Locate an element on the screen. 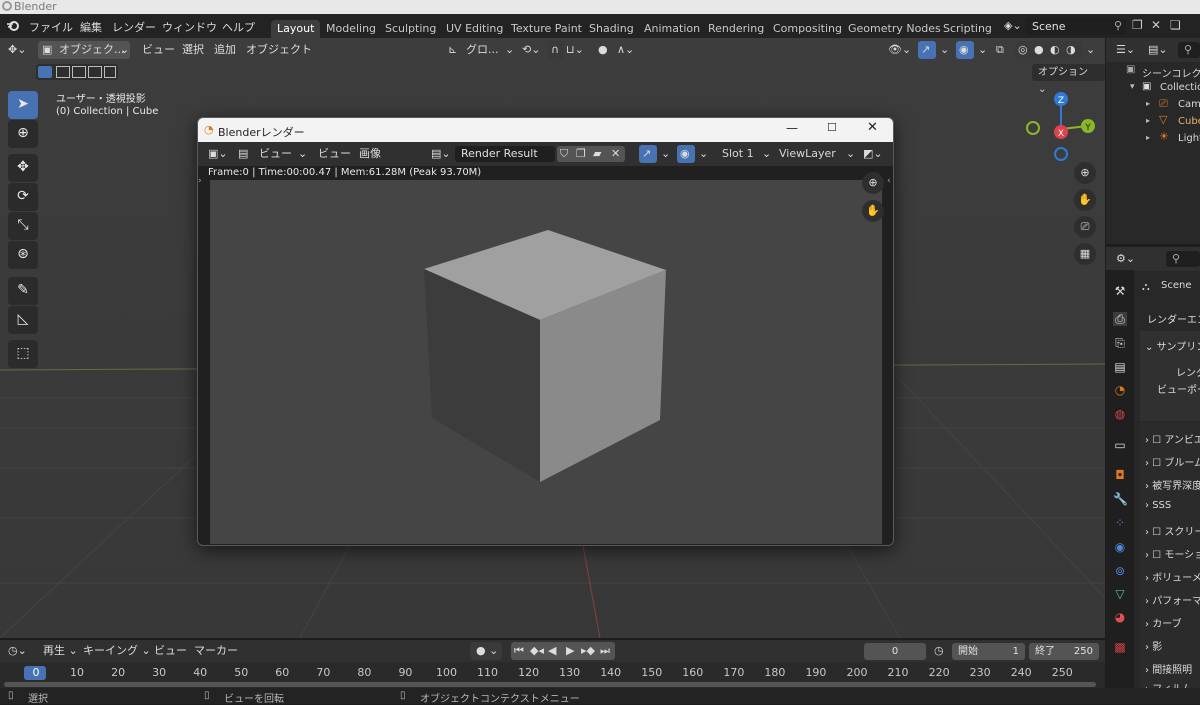 The height and width of the screenshot is (705, 1200). section-volumetrics: › ボリューメ is located at coordinates (1172, 576).